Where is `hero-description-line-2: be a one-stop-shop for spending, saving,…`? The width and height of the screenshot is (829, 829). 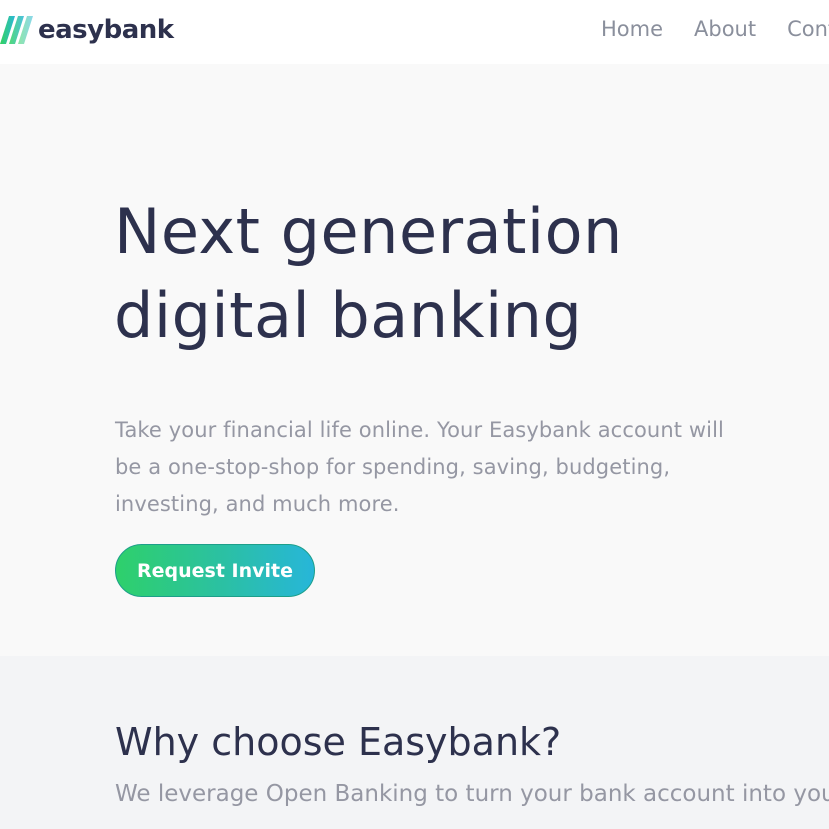 hero-description-line-2: be a one-stop-shop for spending, saving,… is located at coordinates (393, 467).